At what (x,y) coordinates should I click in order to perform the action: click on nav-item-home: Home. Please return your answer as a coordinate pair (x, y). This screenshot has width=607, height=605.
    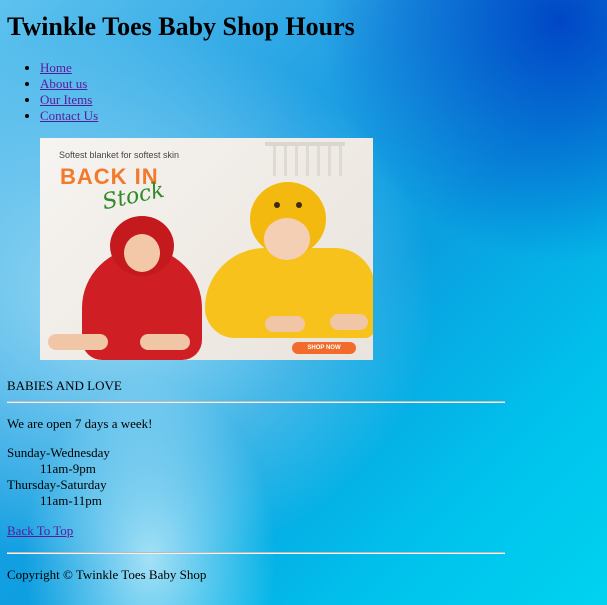
    Looking at the image, I should click on (69, 68).